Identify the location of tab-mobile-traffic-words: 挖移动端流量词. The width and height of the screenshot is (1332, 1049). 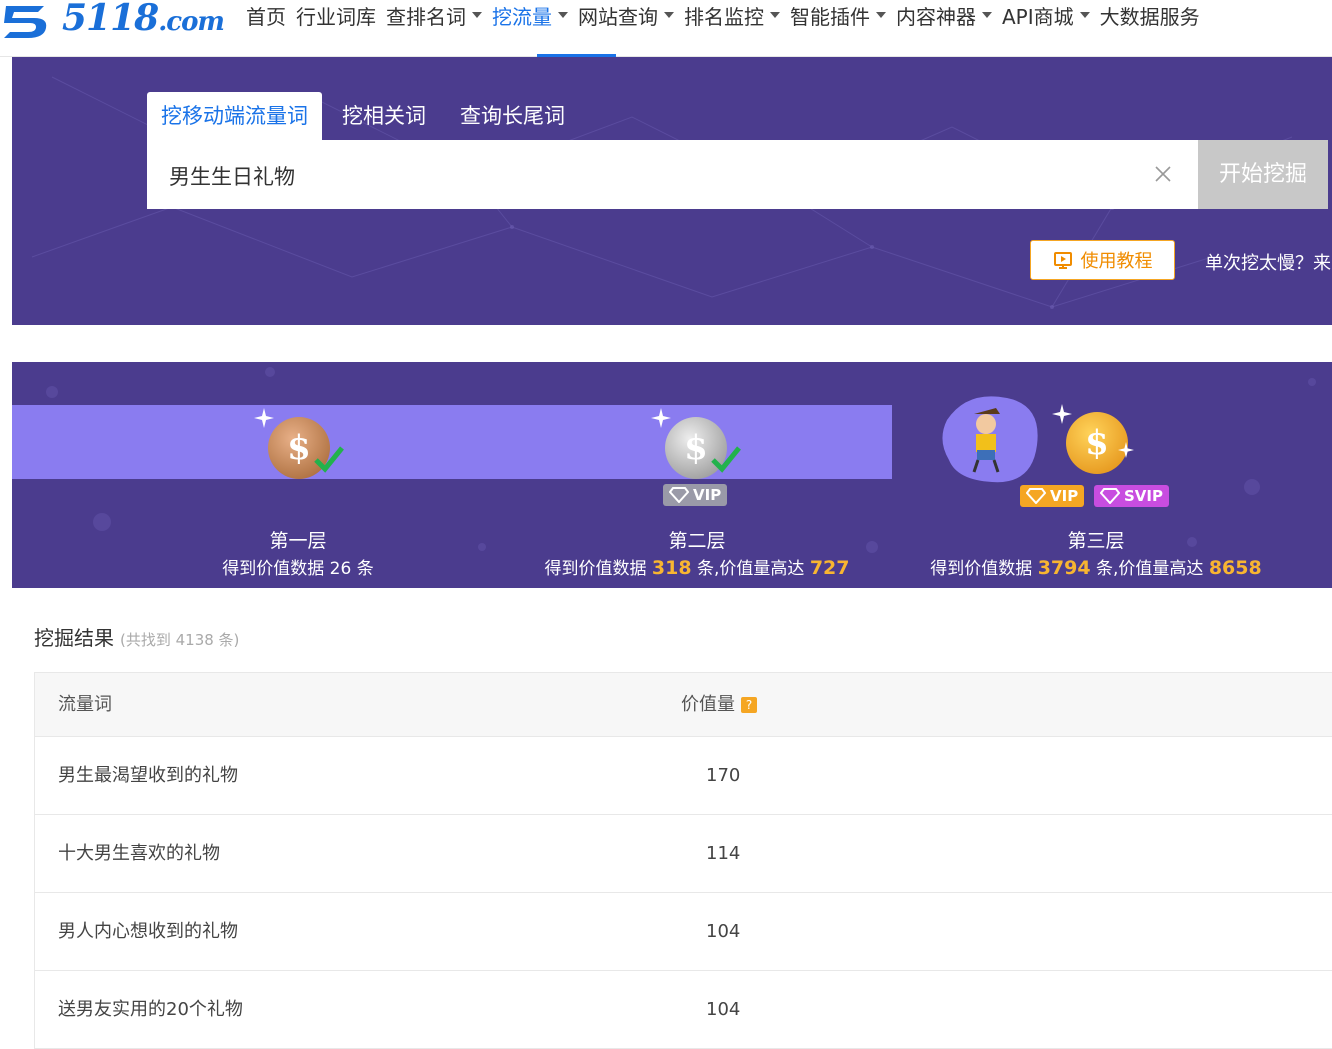
(234, 116).